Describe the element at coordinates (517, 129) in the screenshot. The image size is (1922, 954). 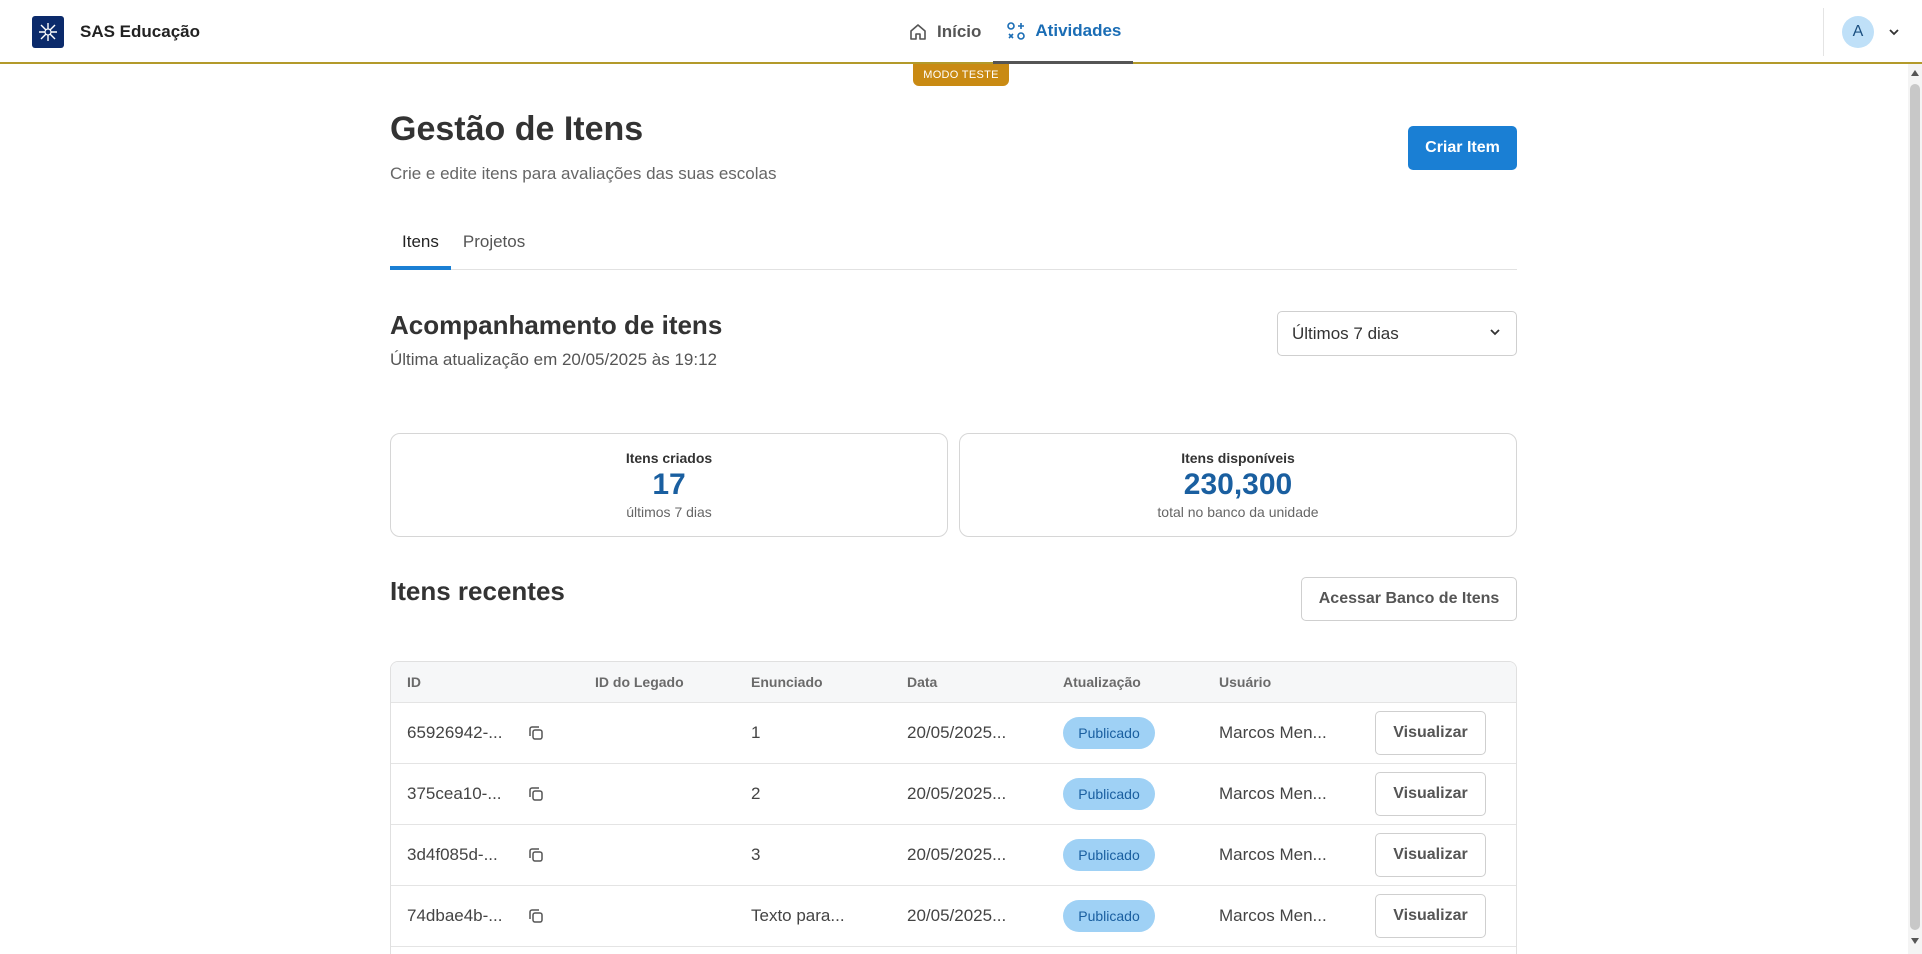
I see `page-title: Gestão de Itens` at that location.